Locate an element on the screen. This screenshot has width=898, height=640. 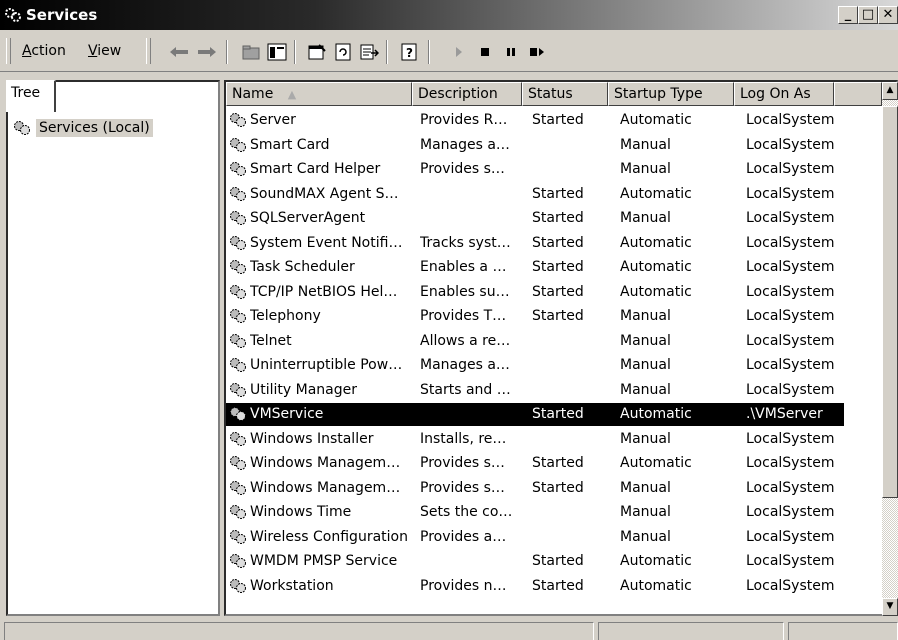
table-row: Telnet Allows a re… Manual LocalSystem is located at coordinates (535, 341).